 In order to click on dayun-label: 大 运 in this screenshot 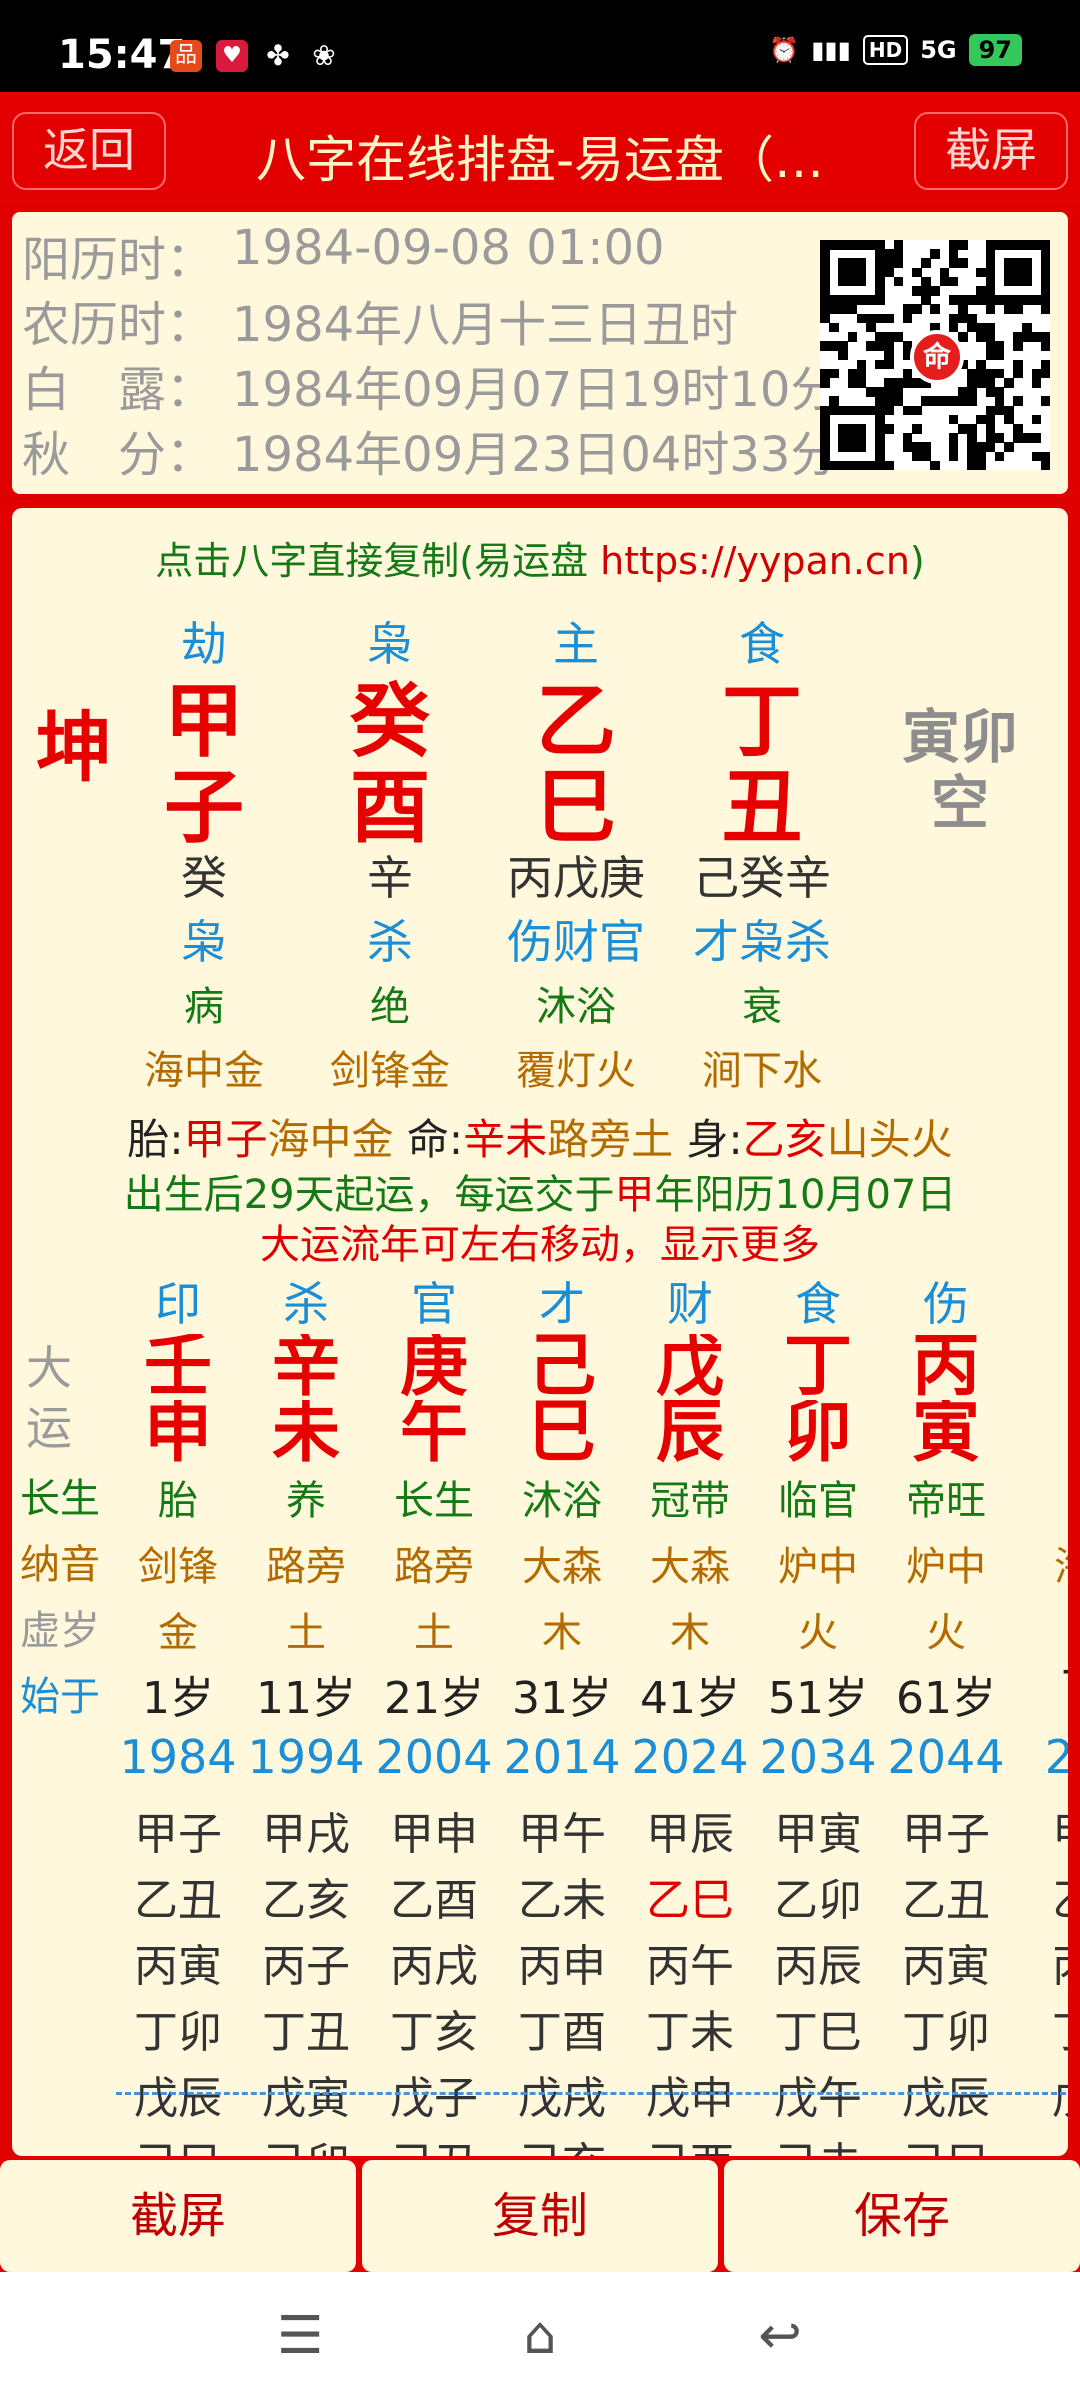, I will do `click(49, 1398)`.